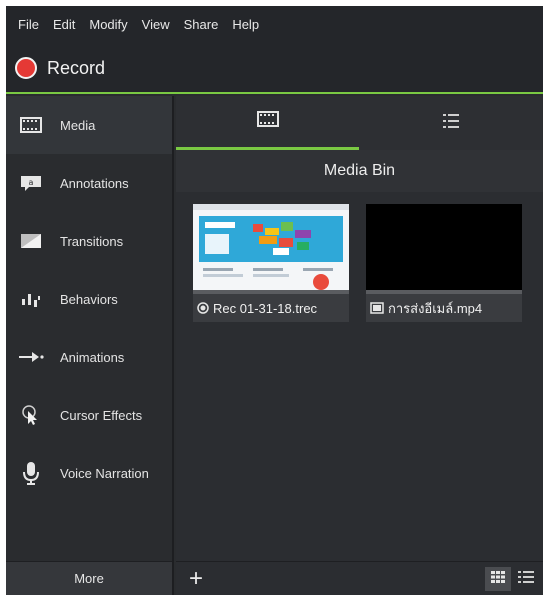 This screenshot has width=549, height=599. I want to click on media-item-video: การส่งอีเมล์.mp4, so click(444, 263).